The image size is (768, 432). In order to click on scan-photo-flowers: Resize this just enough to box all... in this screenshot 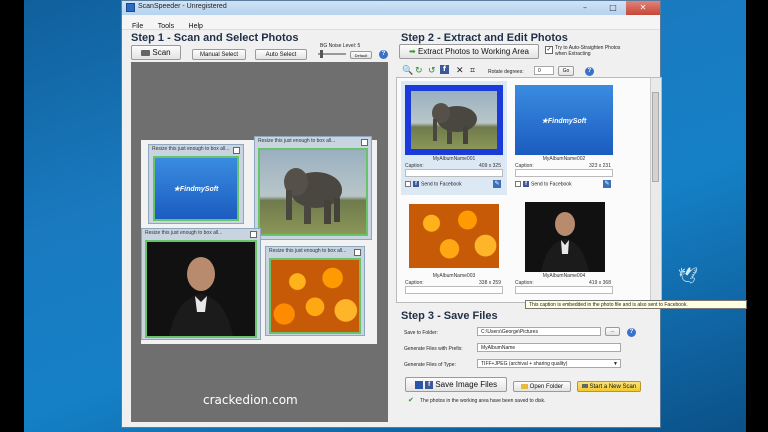, I will do `click(315, 291)`.